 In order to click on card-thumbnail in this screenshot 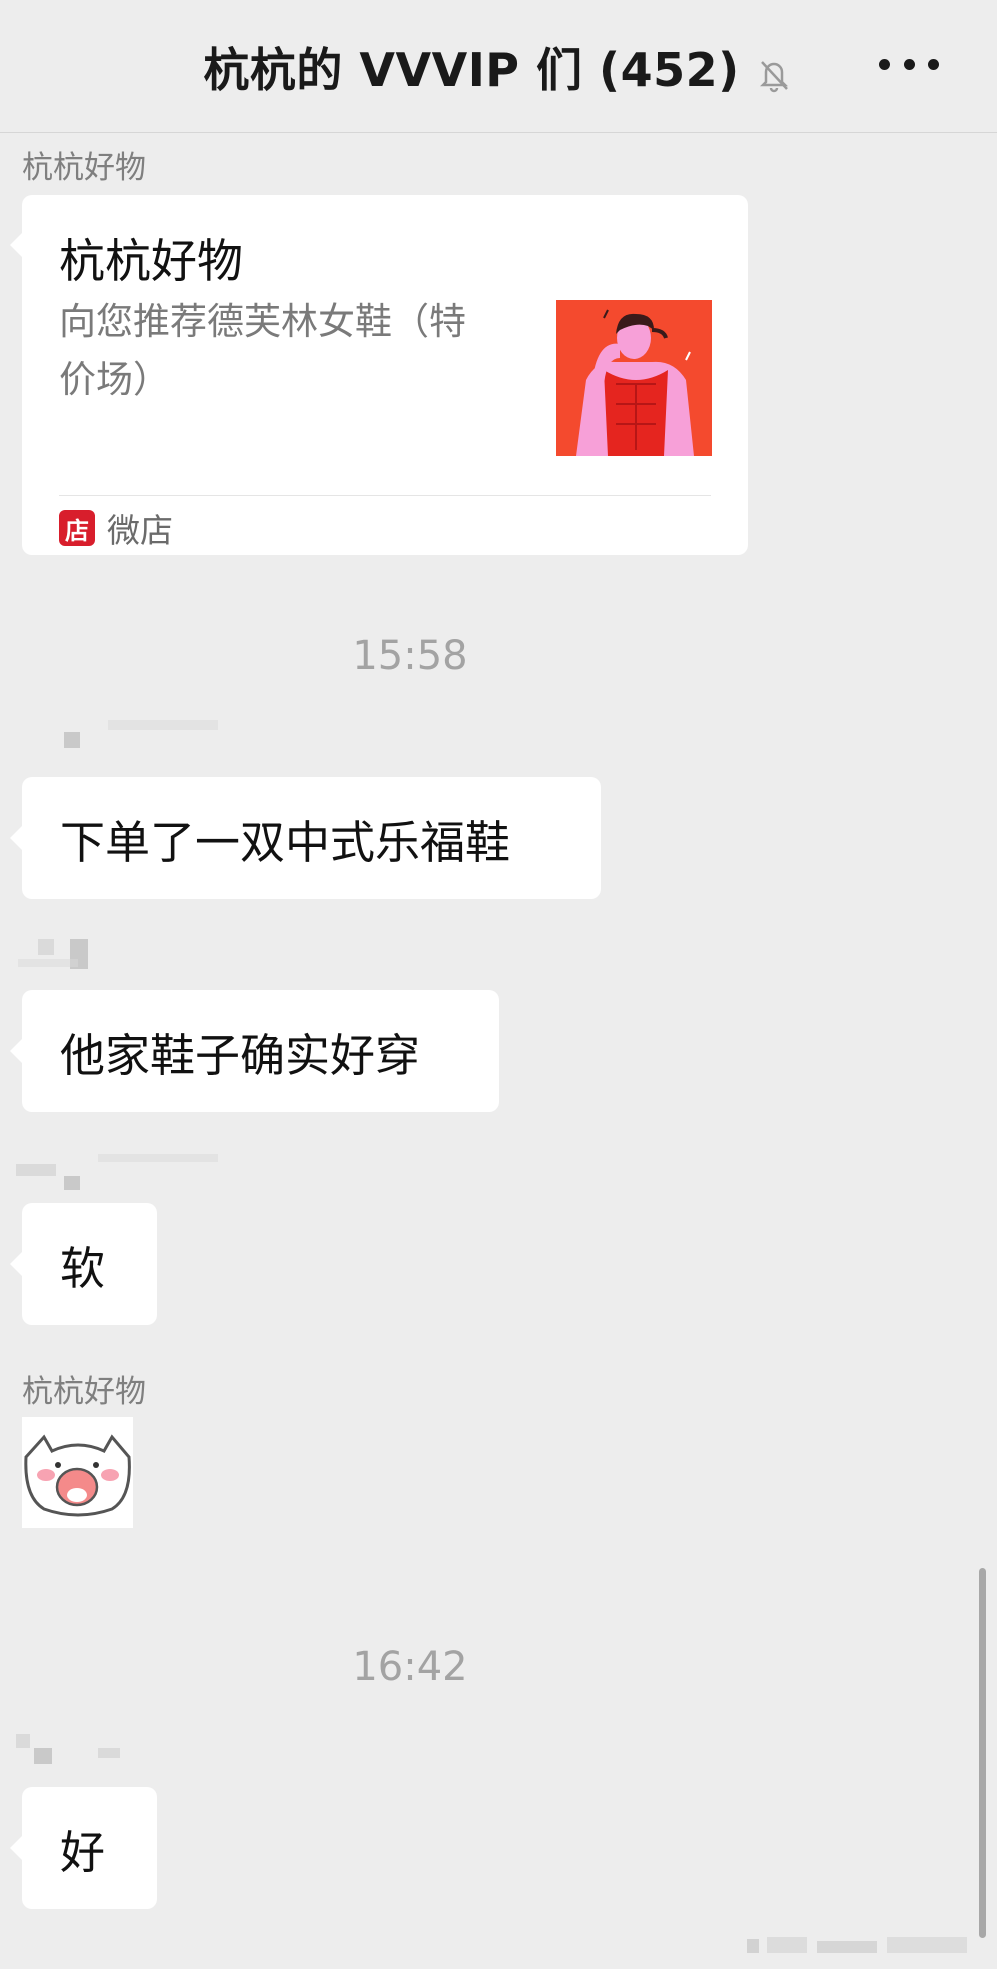, I will do `click(634, 378)`.